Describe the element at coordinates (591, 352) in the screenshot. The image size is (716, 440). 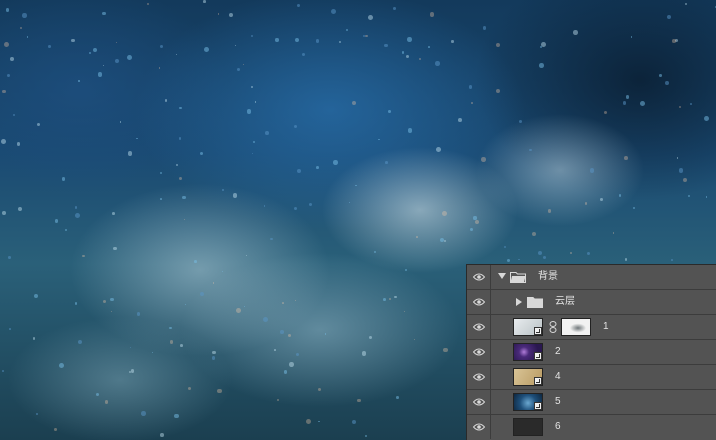
I see `layer-row-2: 2` at that location.